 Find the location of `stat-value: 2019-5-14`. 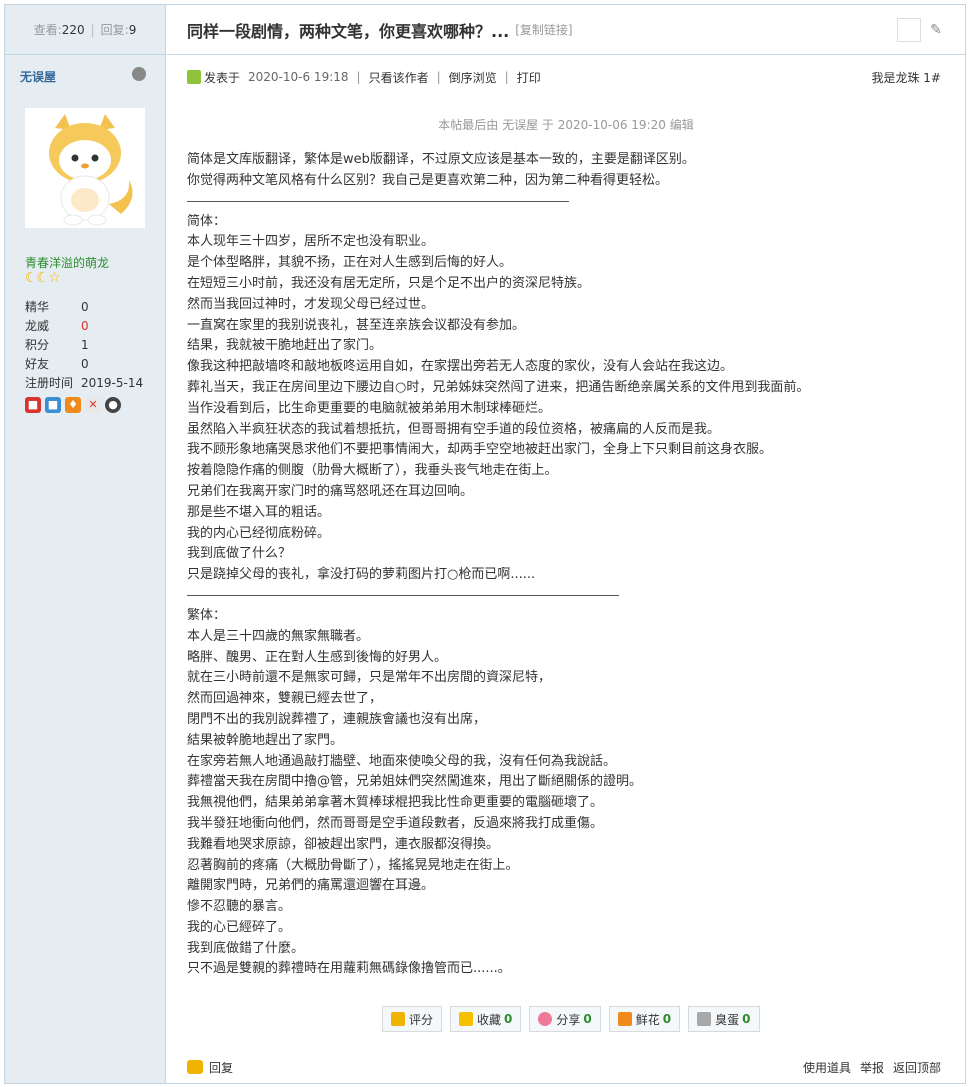

stat-value: 2019-5-14 is located at coordinates (112, 383).